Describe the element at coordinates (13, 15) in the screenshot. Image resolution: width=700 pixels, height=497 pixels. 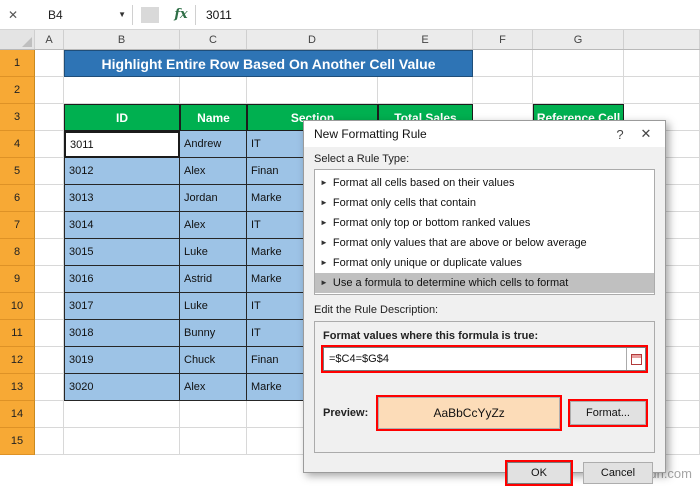
I see `close-icon: ✕` at that location.